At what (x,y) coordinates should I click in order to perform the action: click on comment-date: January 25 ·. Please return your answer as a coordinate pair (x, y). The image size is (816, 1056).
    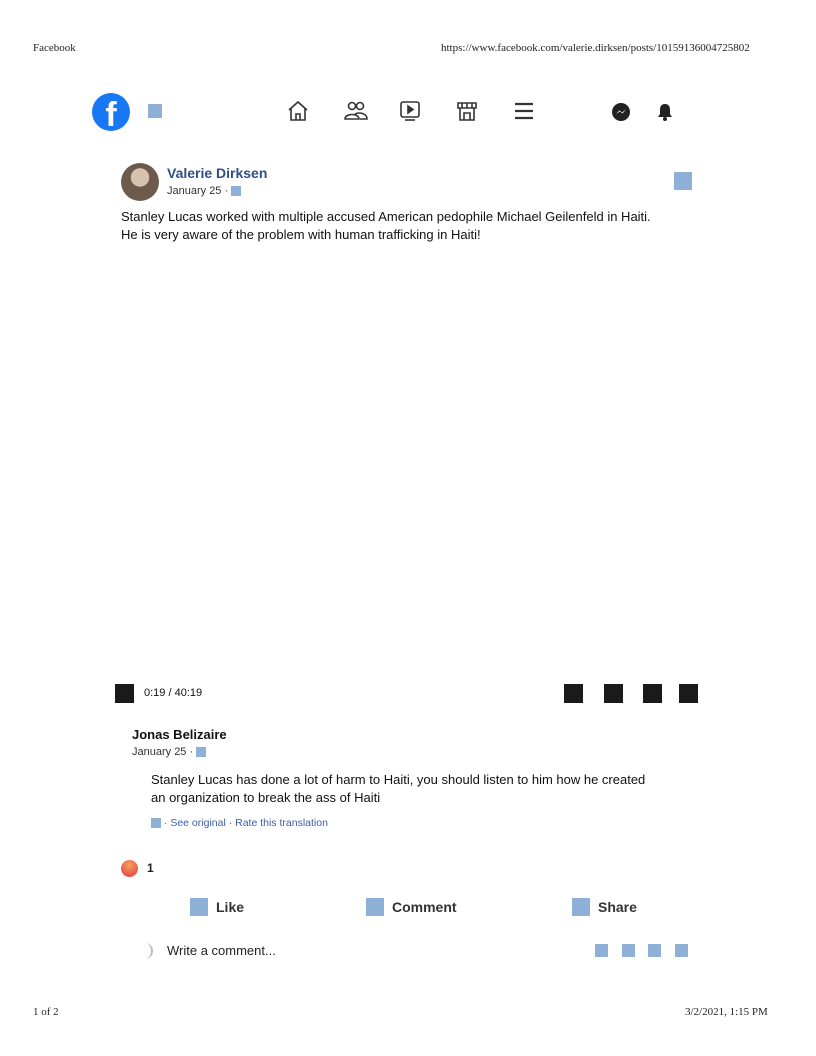
    Looking at the image, I should click on (169, 752).